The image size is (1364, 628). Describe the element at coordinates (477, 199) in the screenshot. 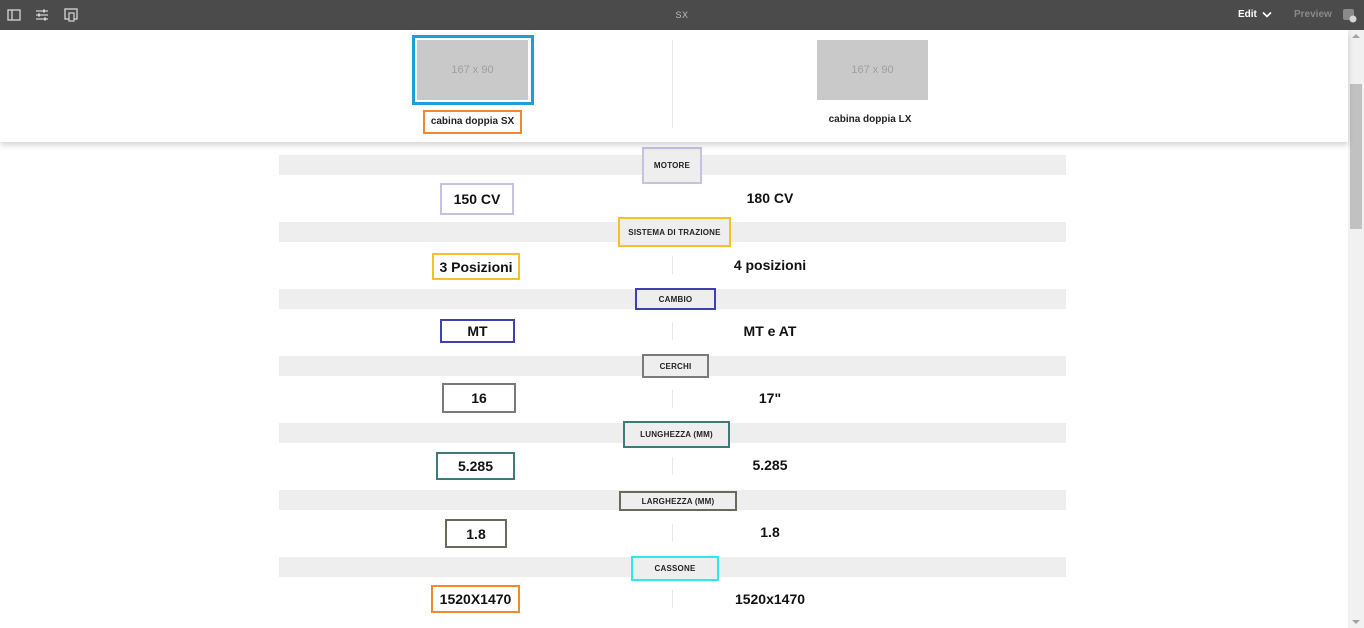

I see `spec-value-sx: 150 CV` at that location.